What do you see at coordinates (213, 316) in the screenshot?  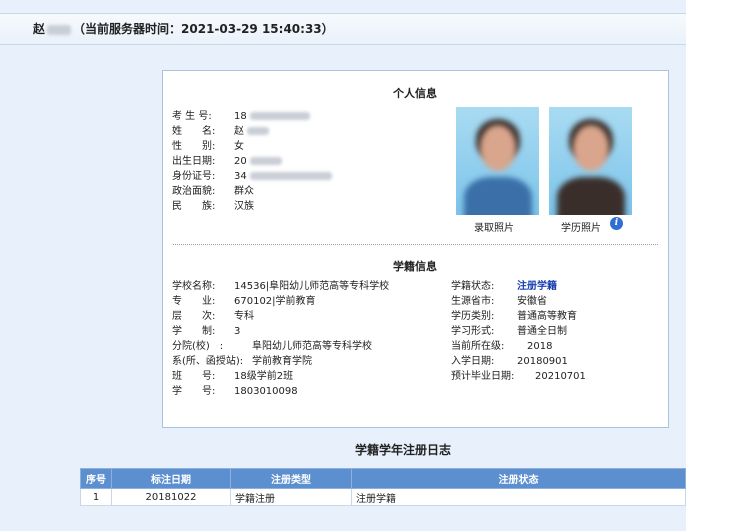 I see `field-level: 层 次: 专科` at bounding box center [213, 316].